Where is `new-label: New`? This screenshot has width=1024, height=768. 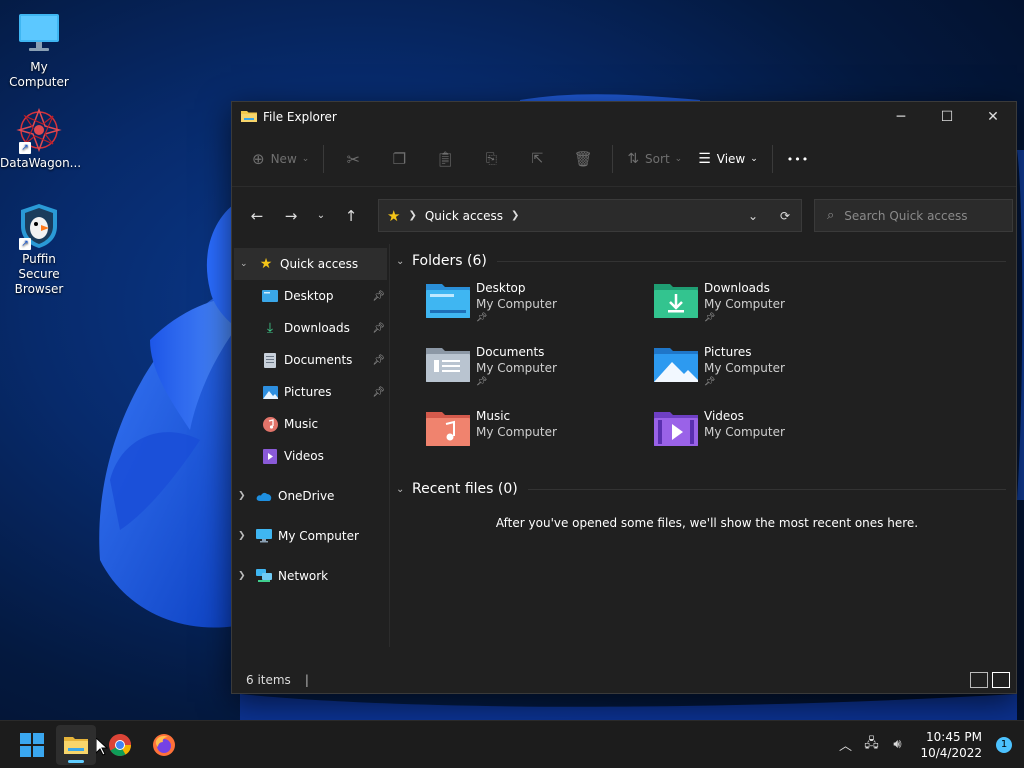
new-label: New is located at coordinates (283, 159).